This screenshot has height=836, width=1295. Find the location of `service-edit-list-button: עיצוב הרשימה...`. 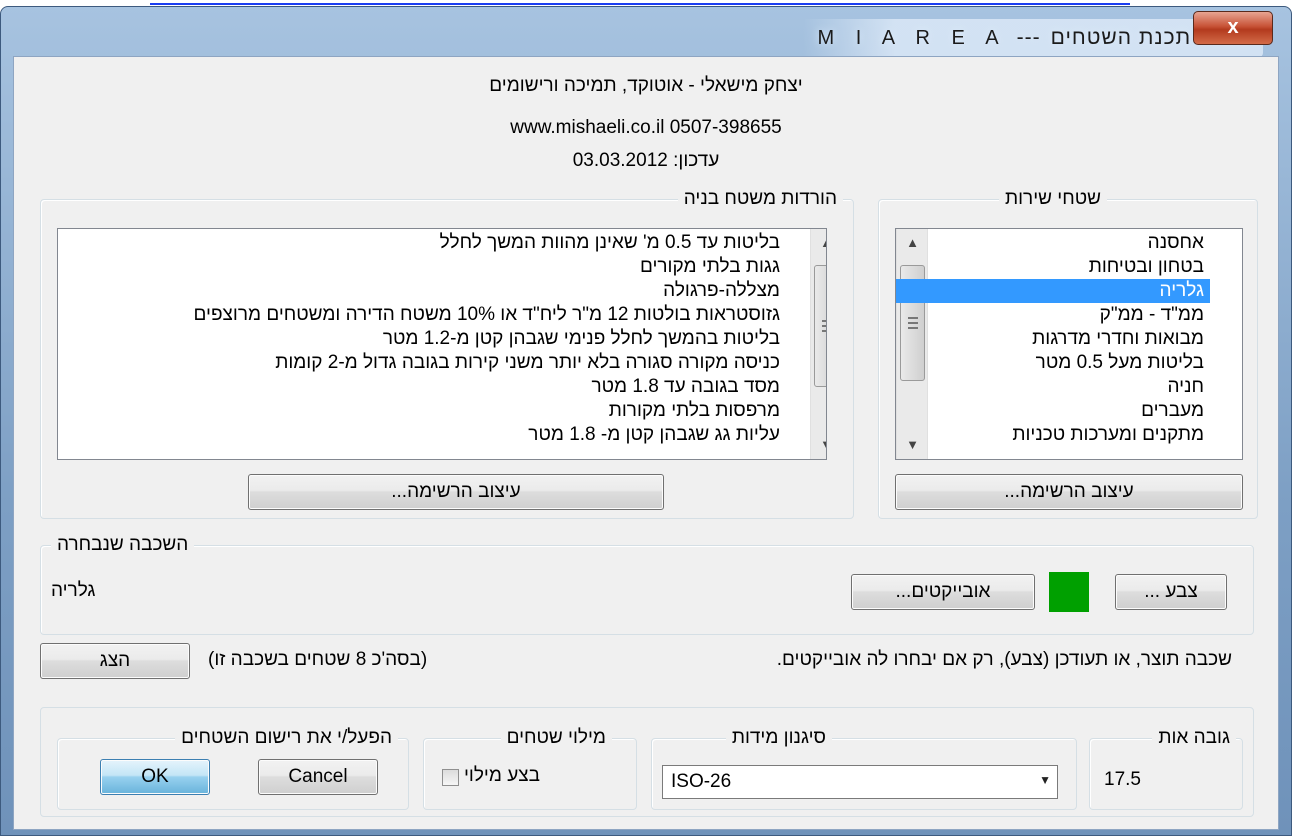

service-edit-list-button: עיצוב הרשימה... is located at coordinates (1069, 492).